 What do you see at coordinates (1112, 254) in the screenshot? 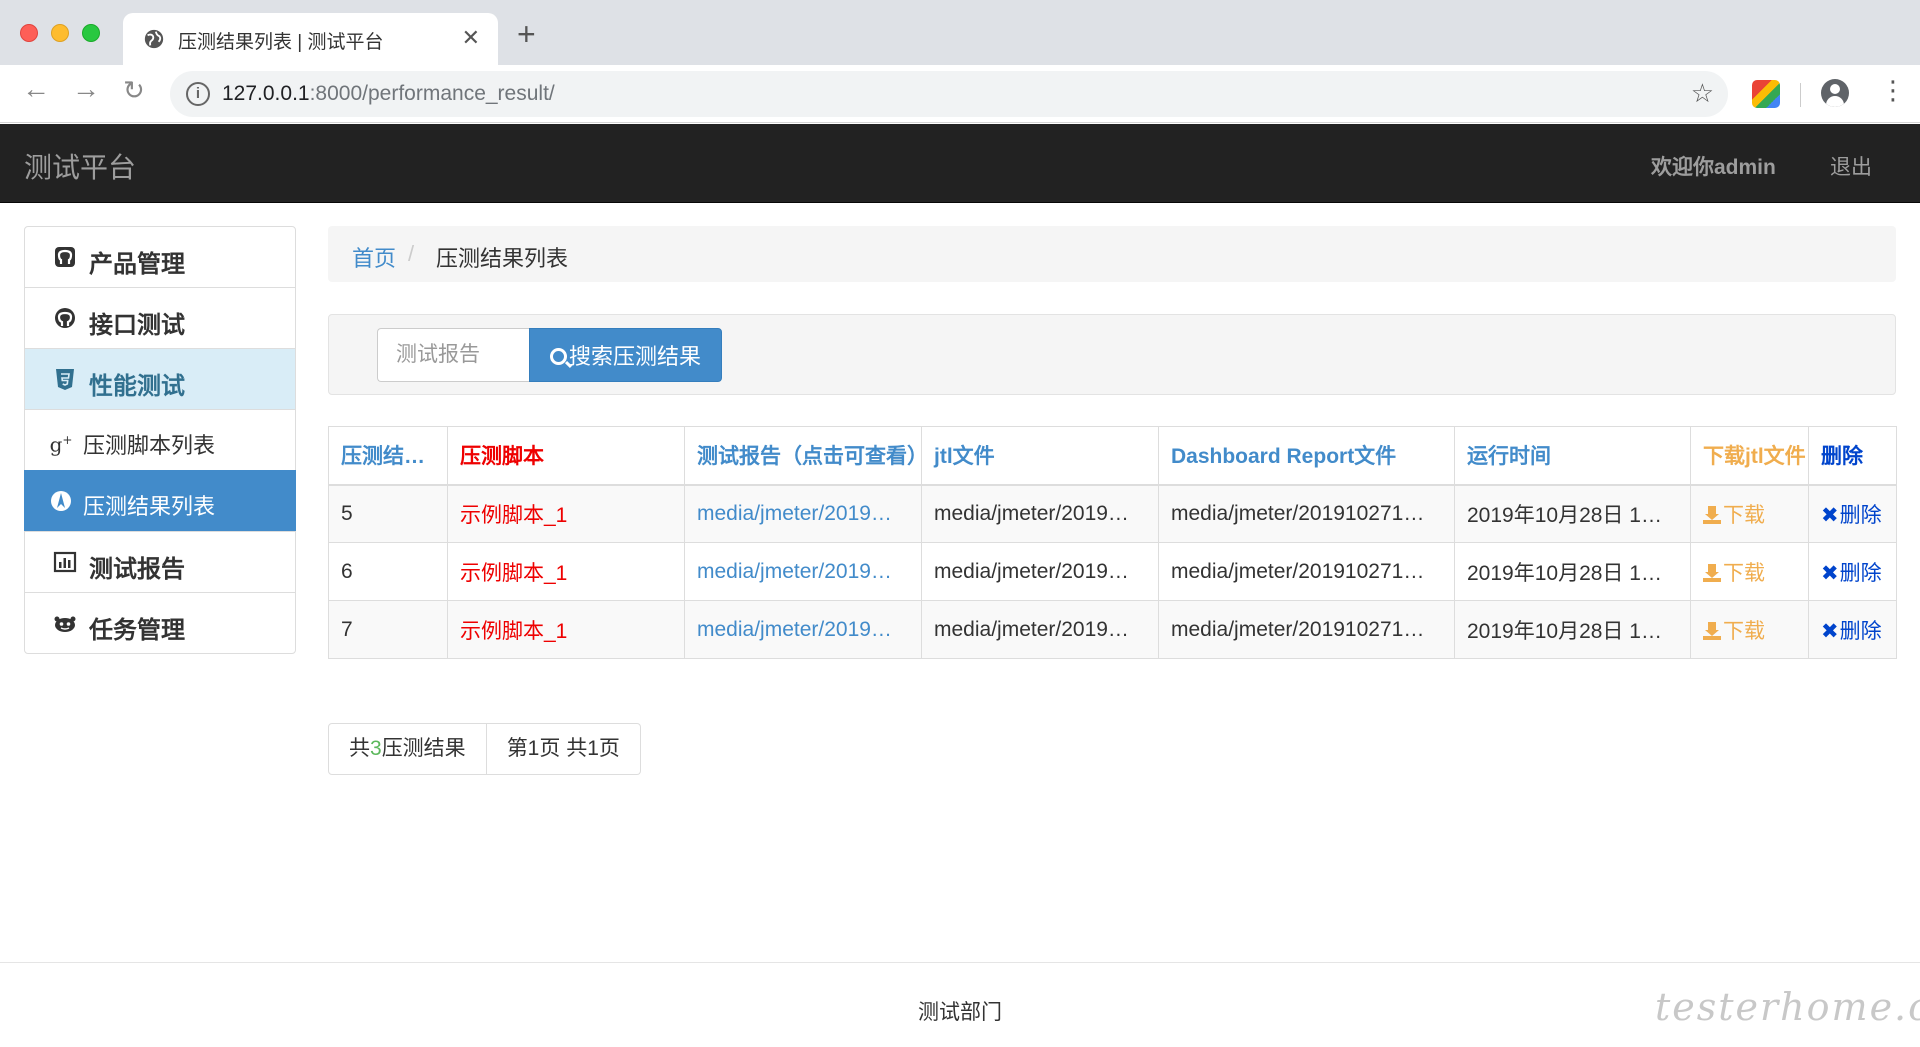
I see `breadcrumb: 首页 / 压测结果列表` at bounding box center [1112, 254].